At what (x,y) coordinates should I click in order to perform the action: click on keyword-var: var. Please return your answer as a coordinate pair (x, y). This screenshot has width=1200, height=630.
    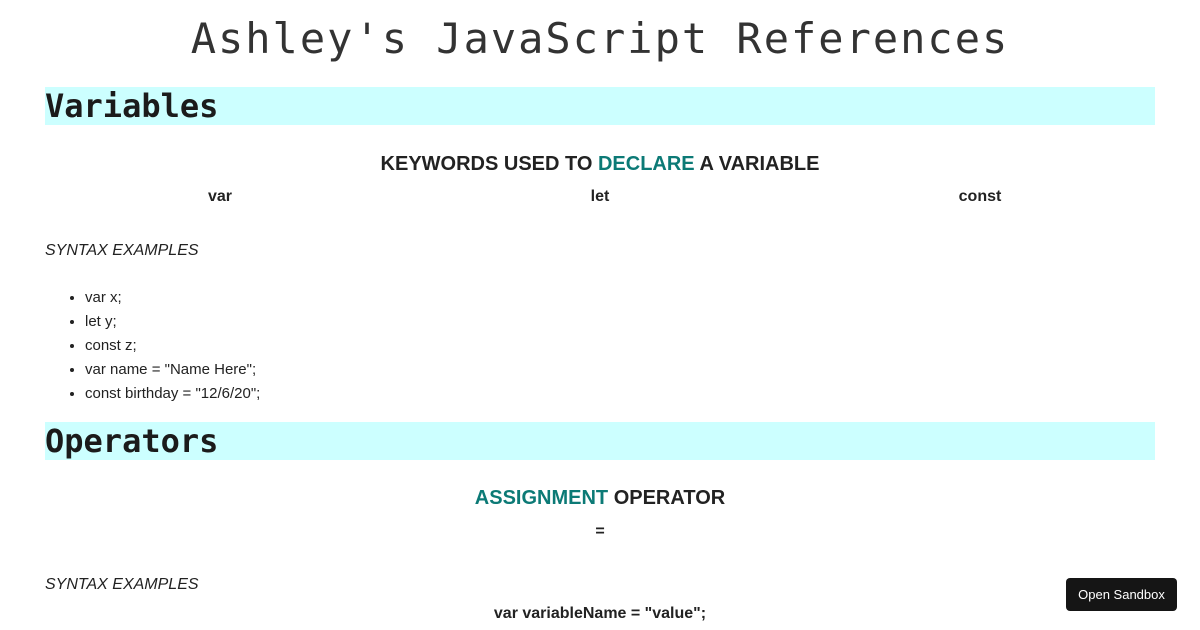
    Looking at the image, I should click on (220, 196).